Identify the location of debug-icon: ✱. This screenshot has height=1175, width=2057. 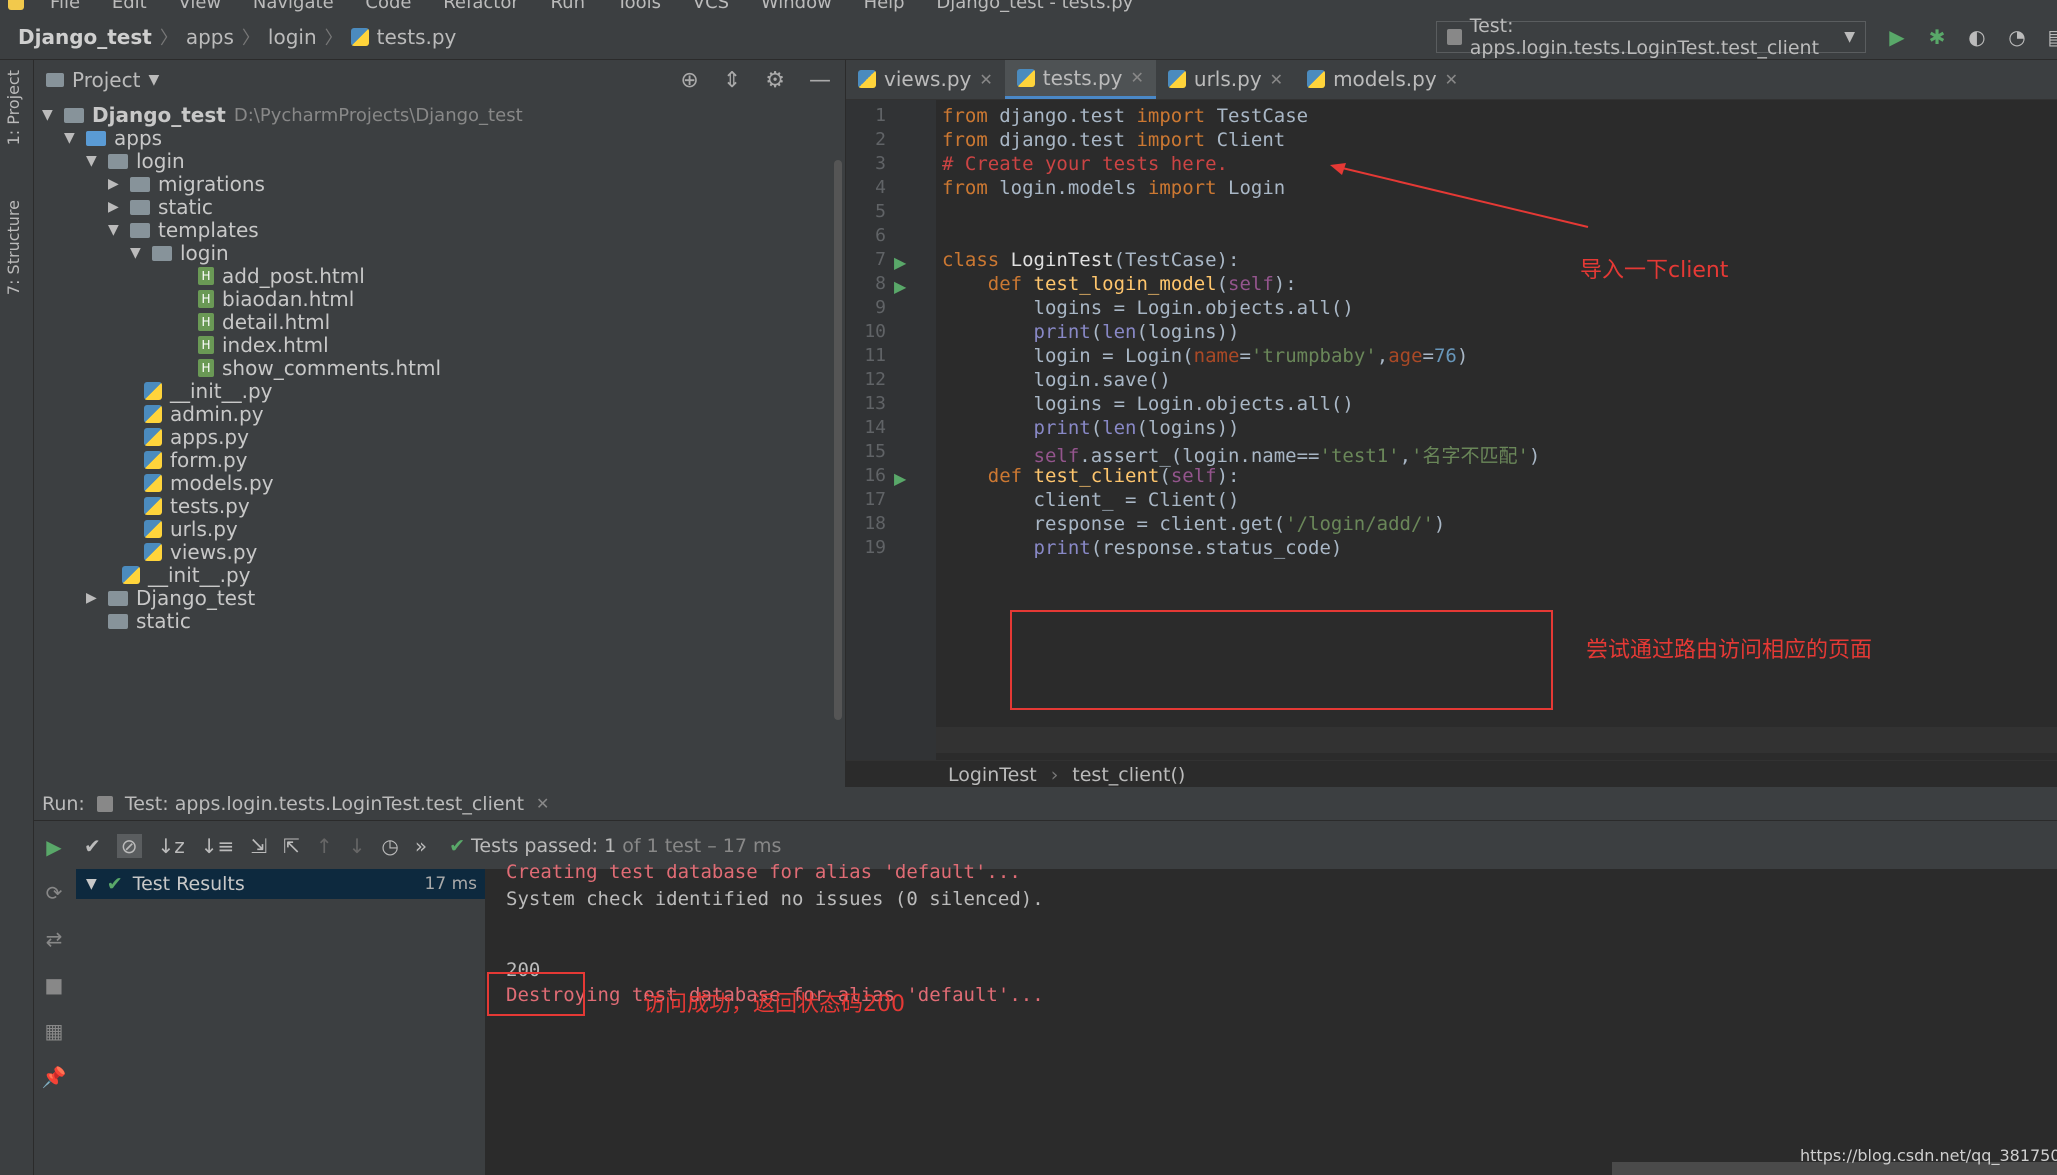
(1937, 37).